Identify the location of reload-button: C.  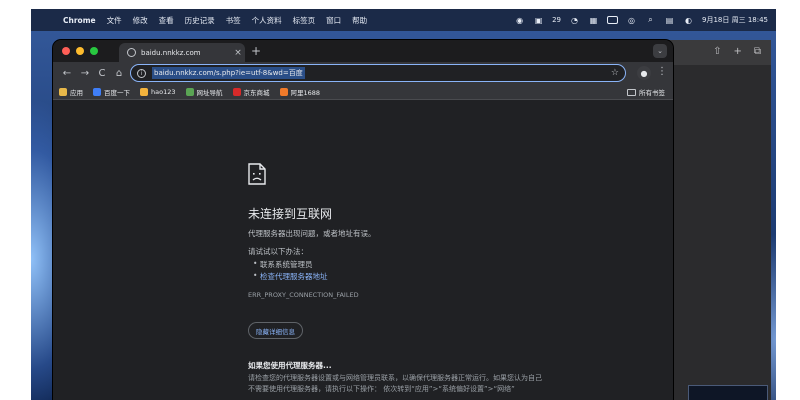
(102, 73).